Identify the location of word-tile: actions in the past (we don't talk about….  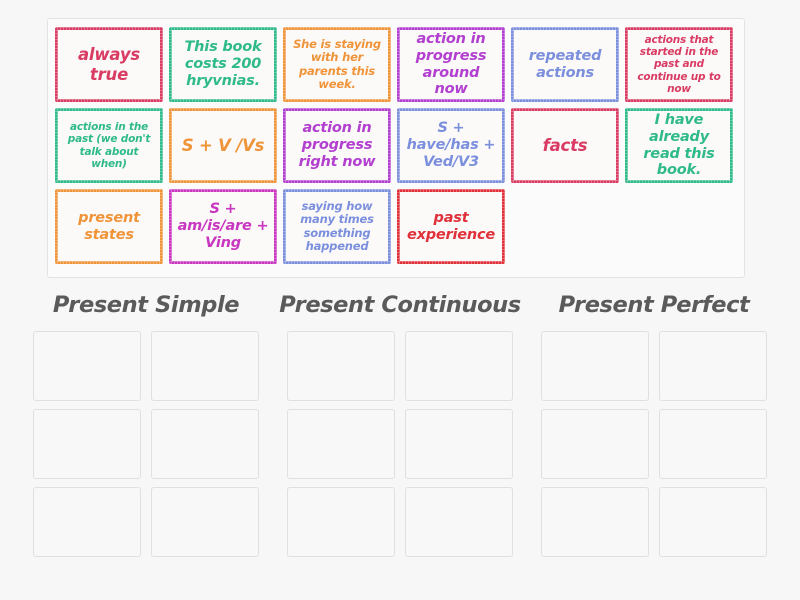
(109, 145).